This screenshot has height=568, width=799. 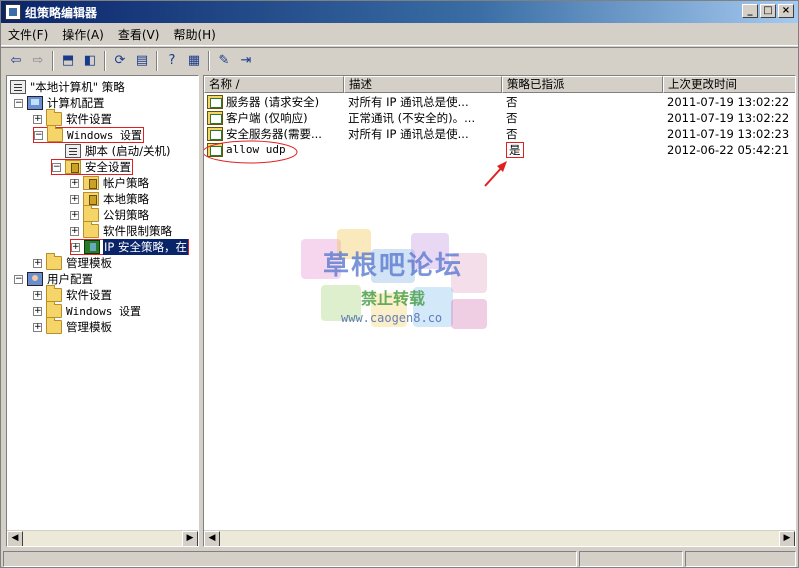 What do you see at coordinates (108, 167) in the screenshot?
I see `tree-item-label: 安全设置` at bounding box center [108, 167].